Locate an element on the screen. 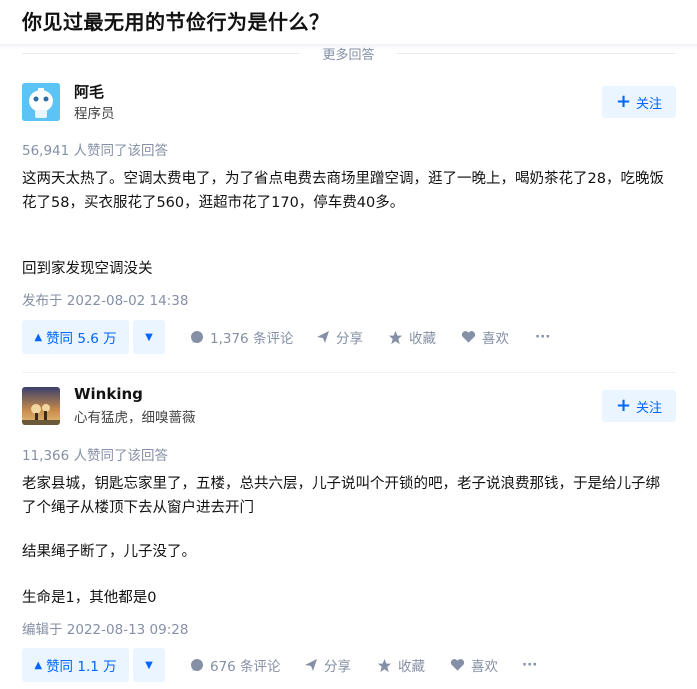  author-bio: 心有猛虎，细嗅蔷薇 is located at coordinates (135, 418).